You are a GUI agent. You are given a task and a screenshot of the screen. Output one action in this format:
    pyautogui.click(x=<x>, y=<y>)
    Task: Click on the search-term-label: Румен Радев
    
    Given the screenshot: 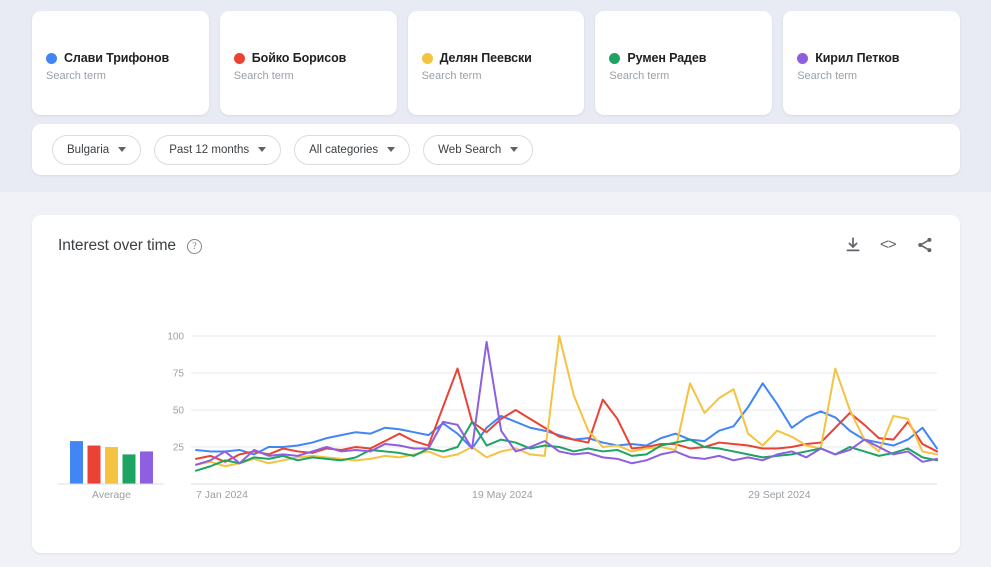 What is the action you would take?
    pyautogui.click(x=667, y=58)
    